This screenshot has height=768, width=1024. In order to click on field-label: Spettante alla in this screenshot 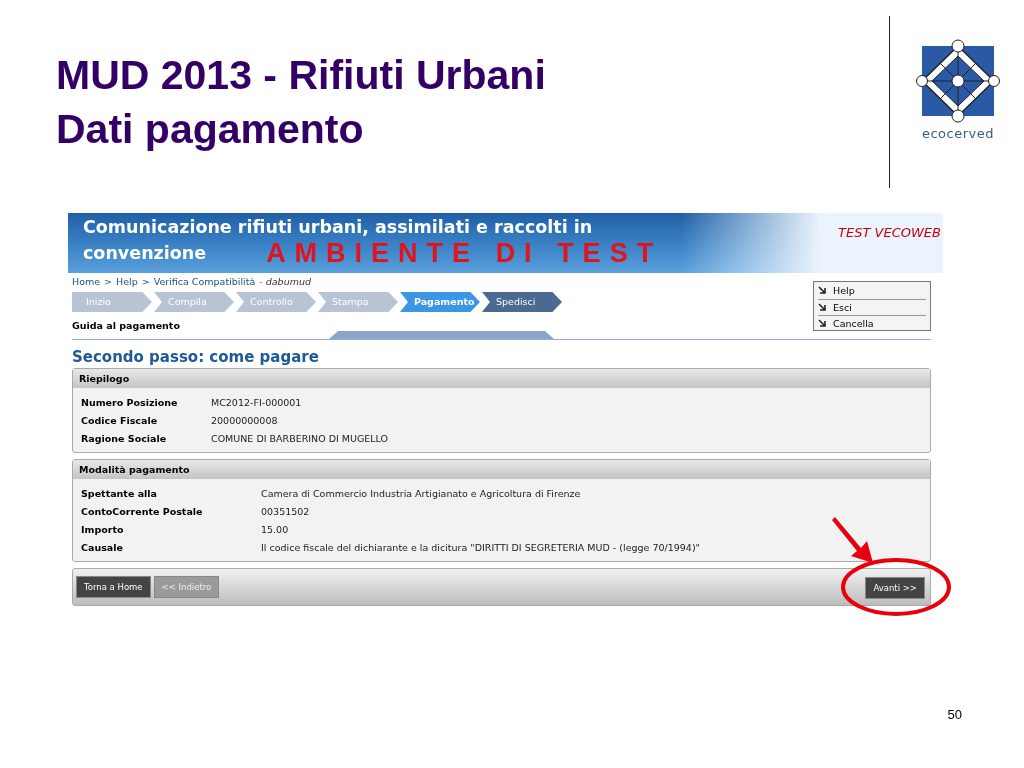, I will do `click(119, 494)`.